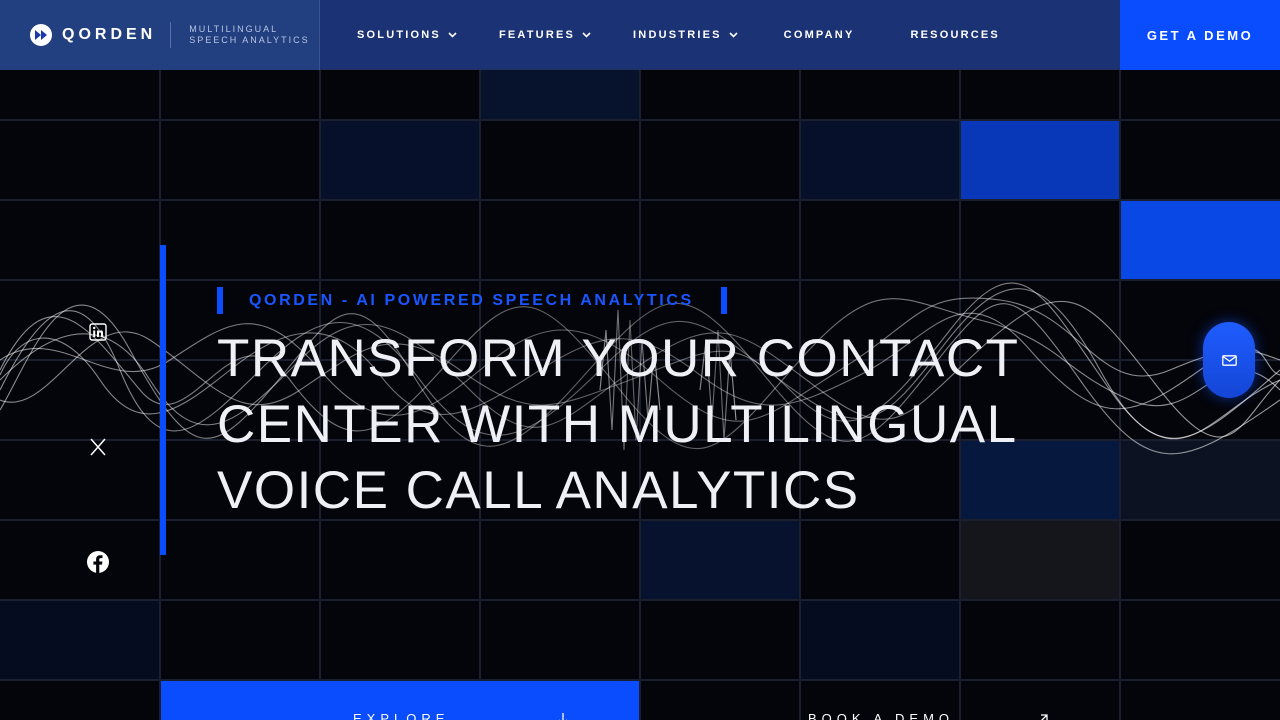 This screenshot has height=720, width=1280. What do you see at coordinates (618, 358) in the screenshot?
I see `headline-line-1: TRANSFORM YOUR CONTACT` at bounding box center [618, 358].